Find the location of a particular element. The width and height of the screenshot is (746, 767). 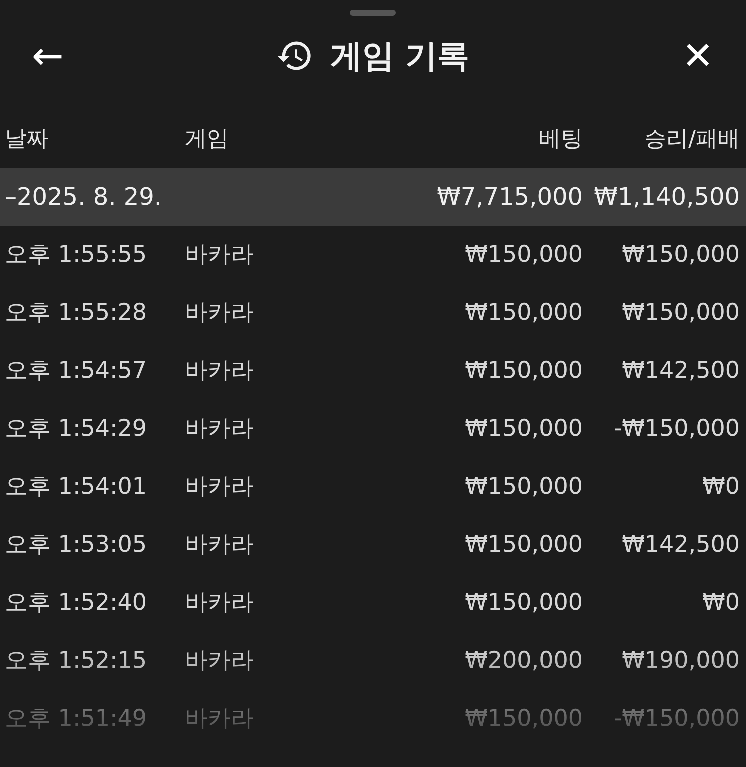

column-header: 날짜 is located at coordinates (27, 140).